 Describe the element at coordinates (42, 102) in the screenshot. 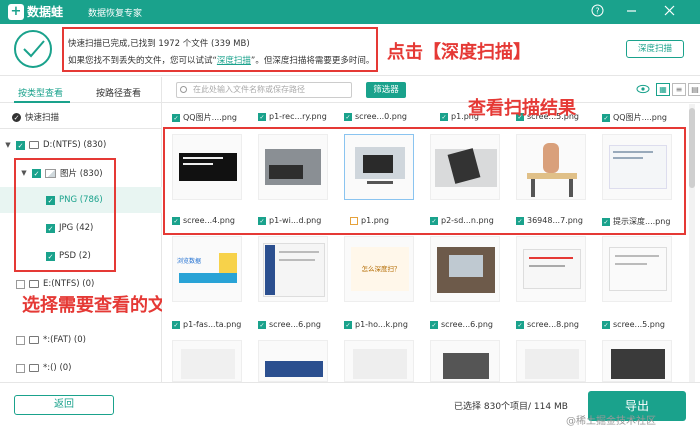

I see `active-tab-underline` at that location.